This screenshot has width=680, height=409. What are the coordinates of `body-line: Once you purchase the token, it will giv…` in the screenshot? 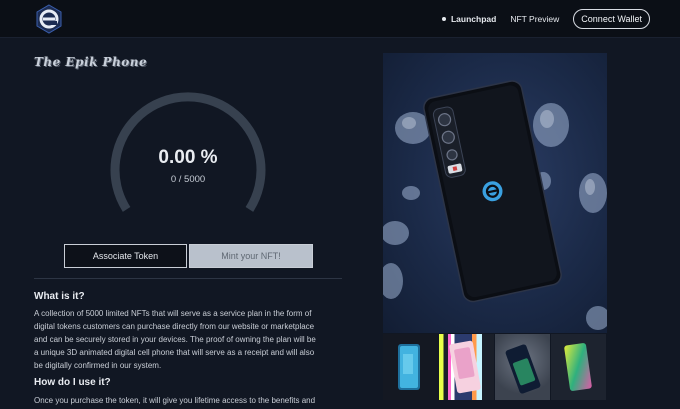 It's located at (175, 400).